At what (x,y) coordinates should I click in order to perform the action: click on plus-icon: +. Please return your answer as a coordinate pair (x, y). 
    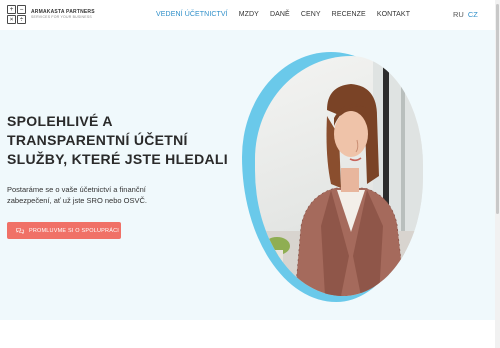
    Looking at the image, I should click on (11, 9).